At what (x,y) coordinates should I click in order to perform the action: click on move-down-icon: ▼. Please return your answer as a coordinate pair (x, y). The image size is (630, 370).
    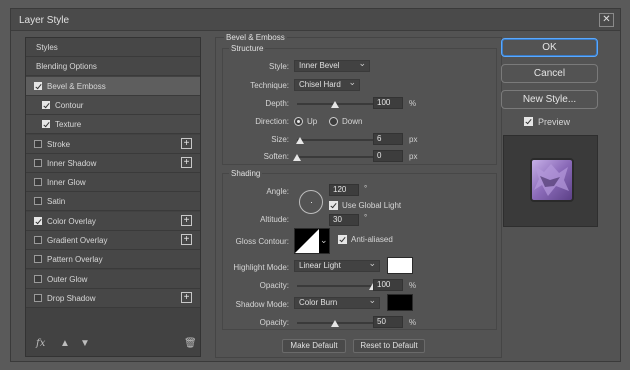
    Looking at the image, I should click on (85, 343).